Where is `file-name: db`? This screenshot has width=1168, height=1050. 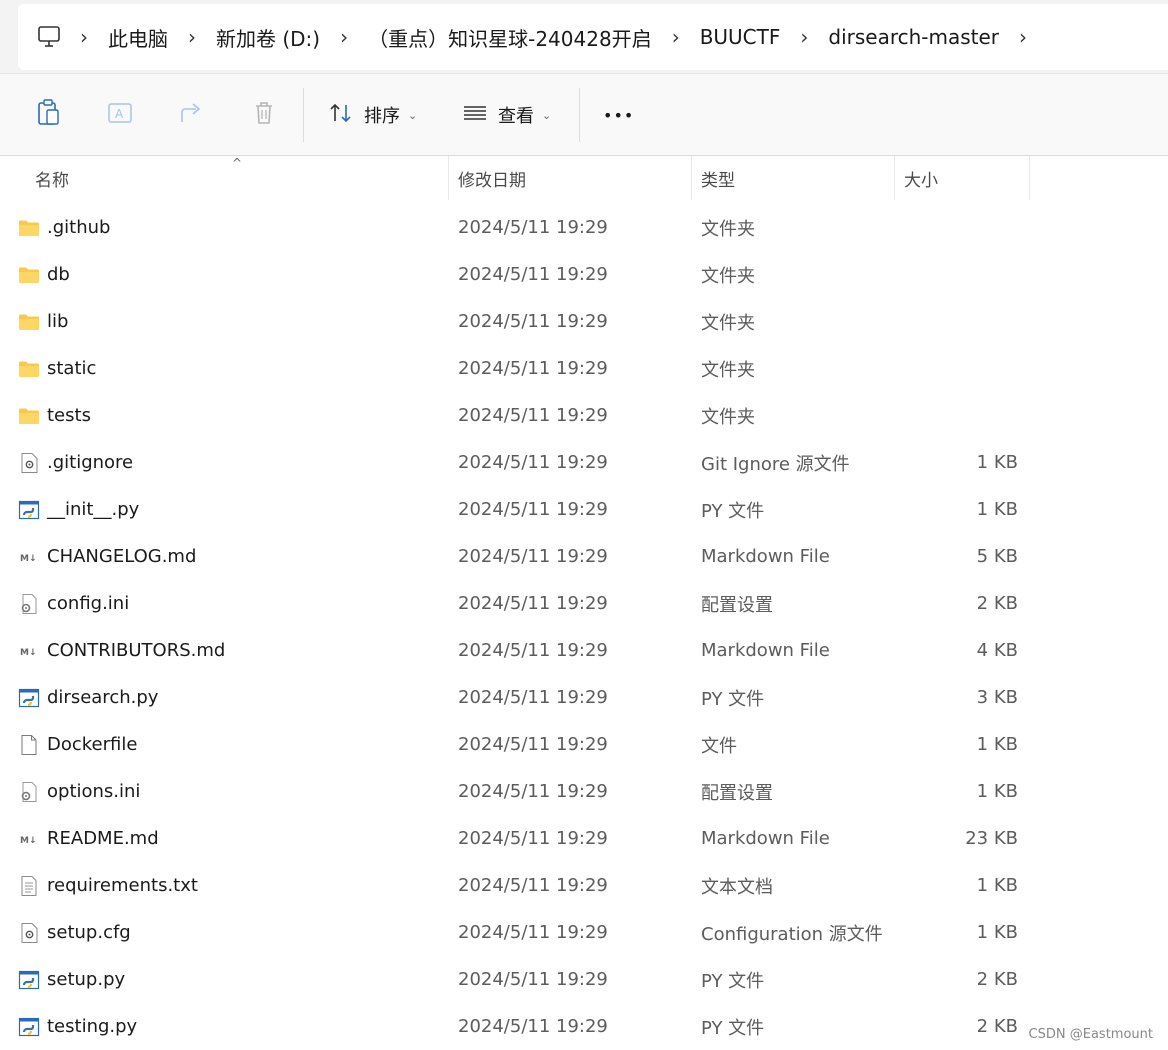
file-name: db is located at coordinates (58, 274).